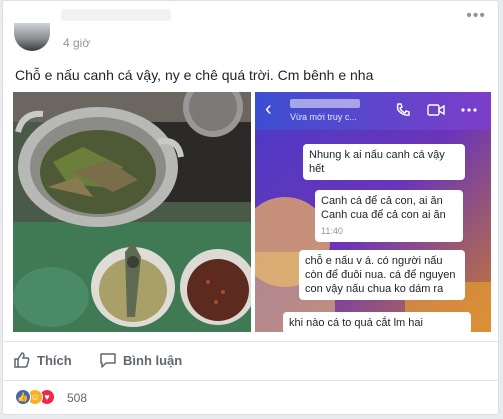 The width and height of the screenshot is (503, 419). I want to click on video-call-icon, so click(436, 110).